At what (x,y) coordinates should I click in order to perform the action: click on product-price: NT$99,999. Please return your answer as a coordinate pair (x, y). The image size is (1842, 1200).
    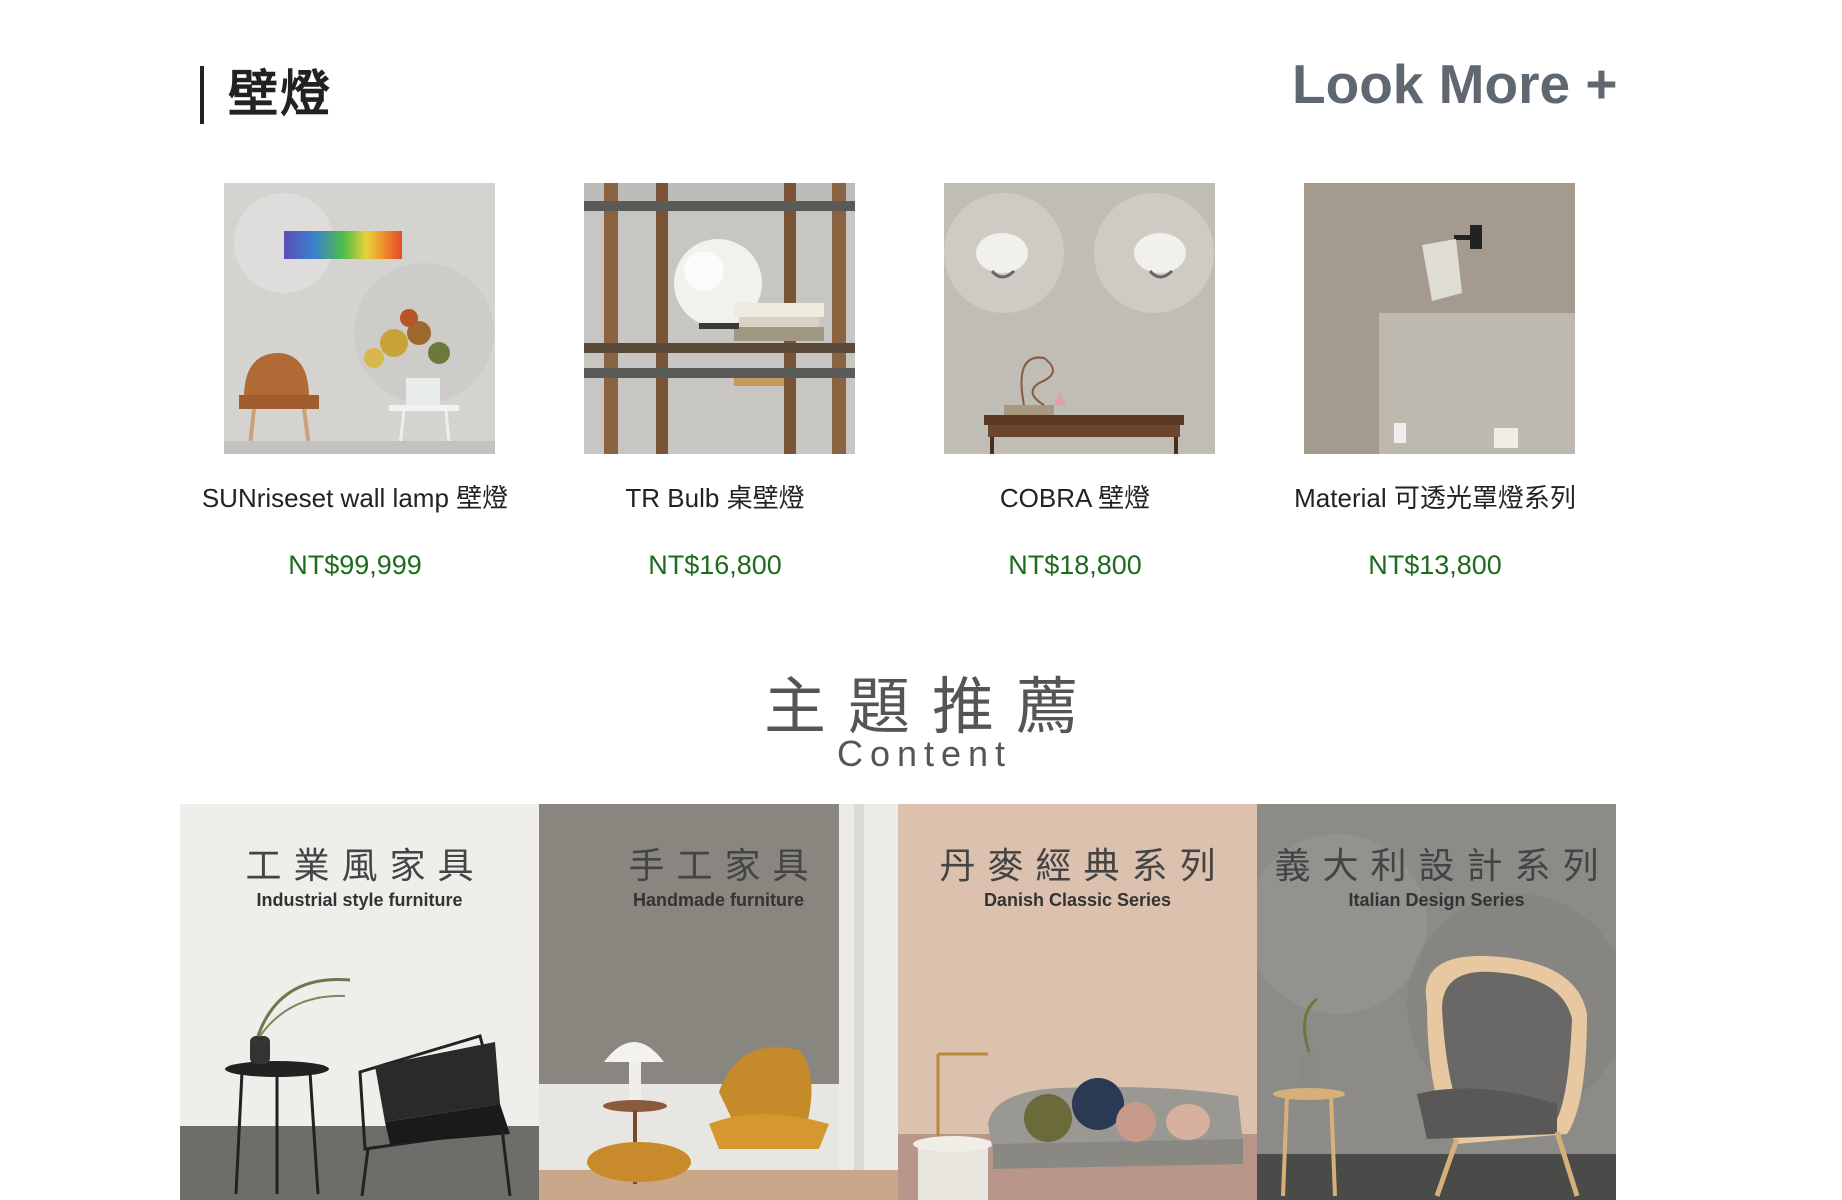
    Looking at the image, I should click on (355, 565).